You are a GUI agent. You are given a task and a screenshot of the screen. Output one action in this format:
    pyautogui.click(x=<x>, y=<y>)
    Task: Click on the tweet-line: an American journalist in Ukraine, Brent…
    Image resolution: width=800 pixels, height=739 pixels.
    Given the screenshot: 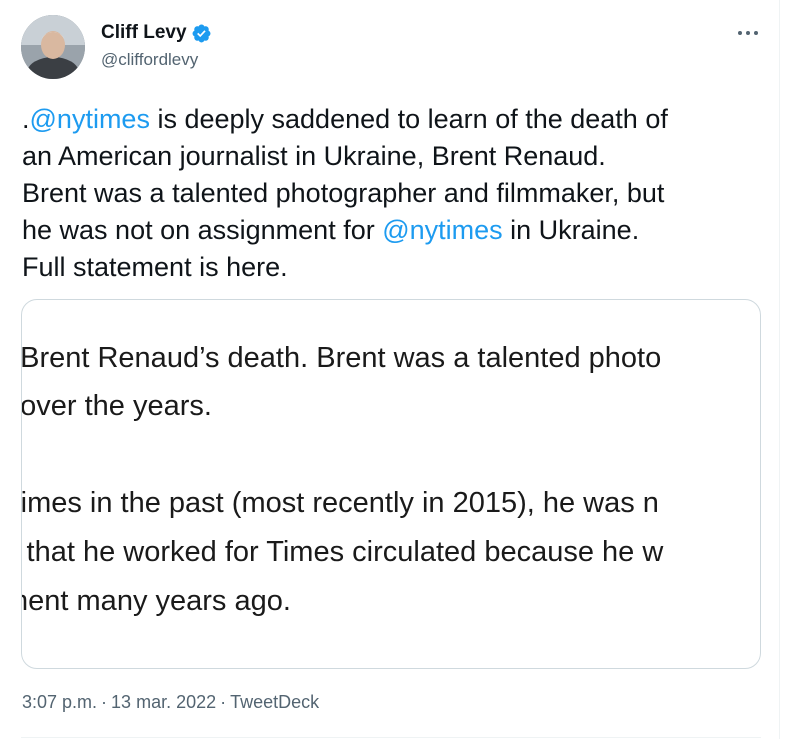 What is the action you would take?
    pyautogui.click(x=314, y=156)
    